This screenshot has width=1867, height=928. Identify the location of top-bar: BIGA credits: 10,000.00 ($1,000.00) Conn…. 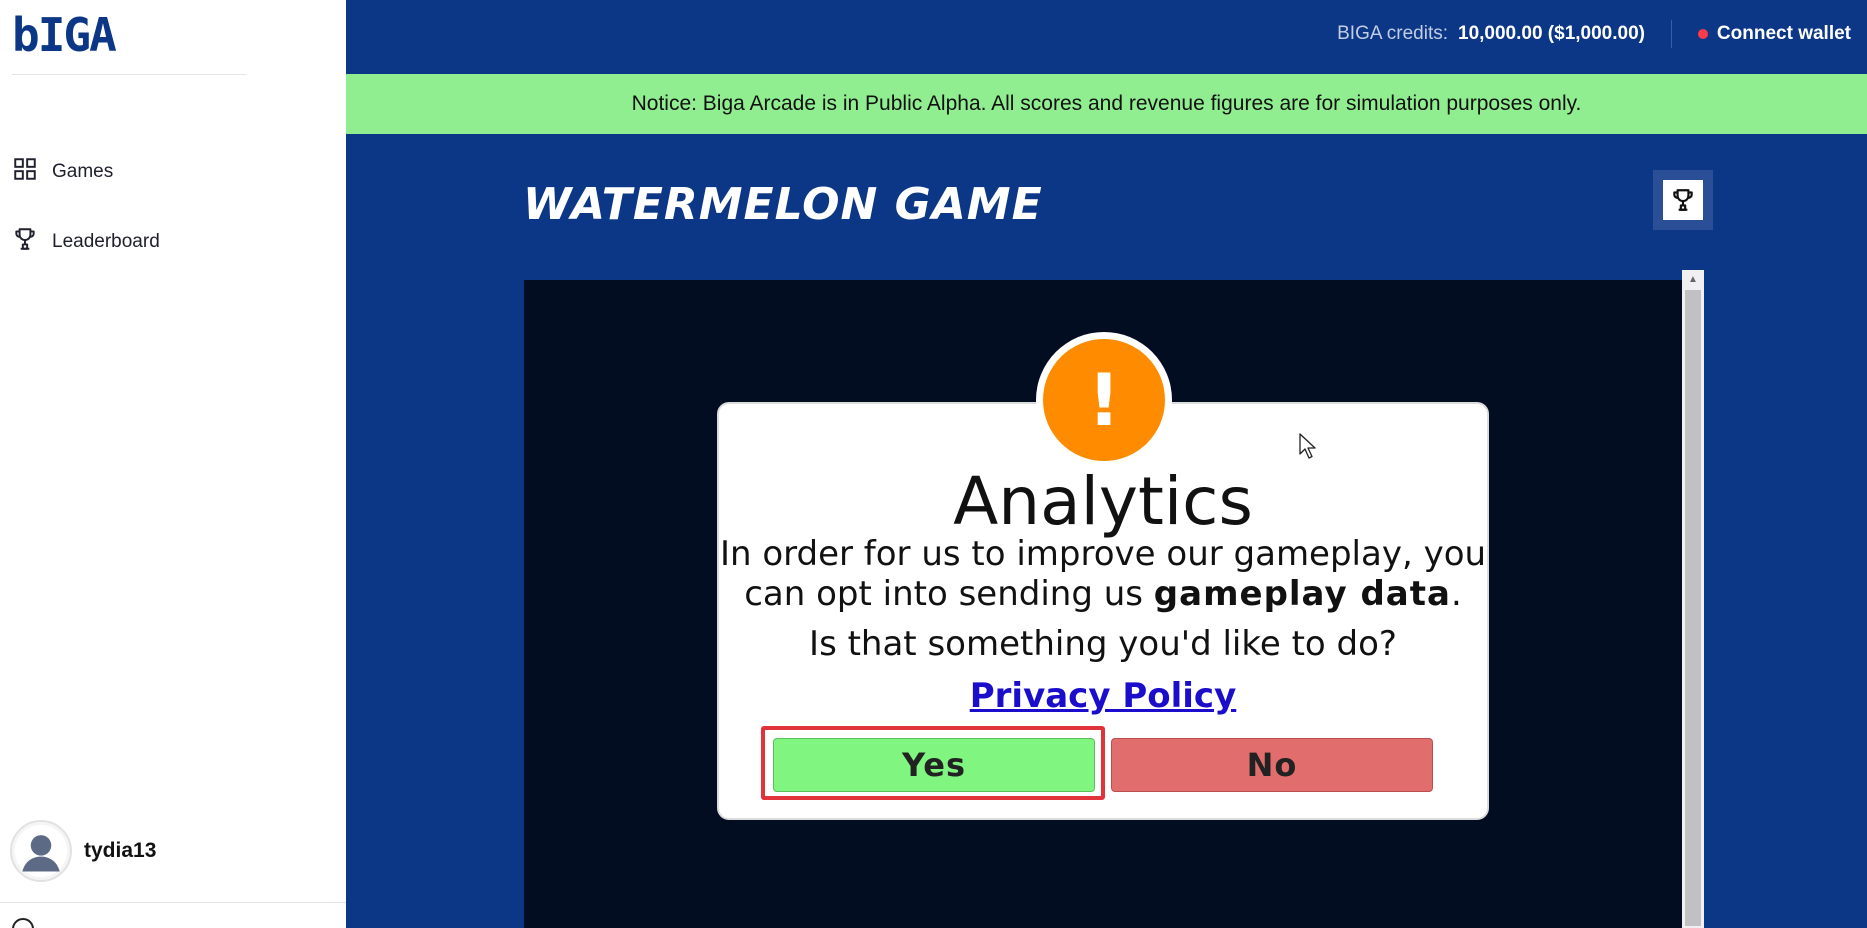
(1106, 37).